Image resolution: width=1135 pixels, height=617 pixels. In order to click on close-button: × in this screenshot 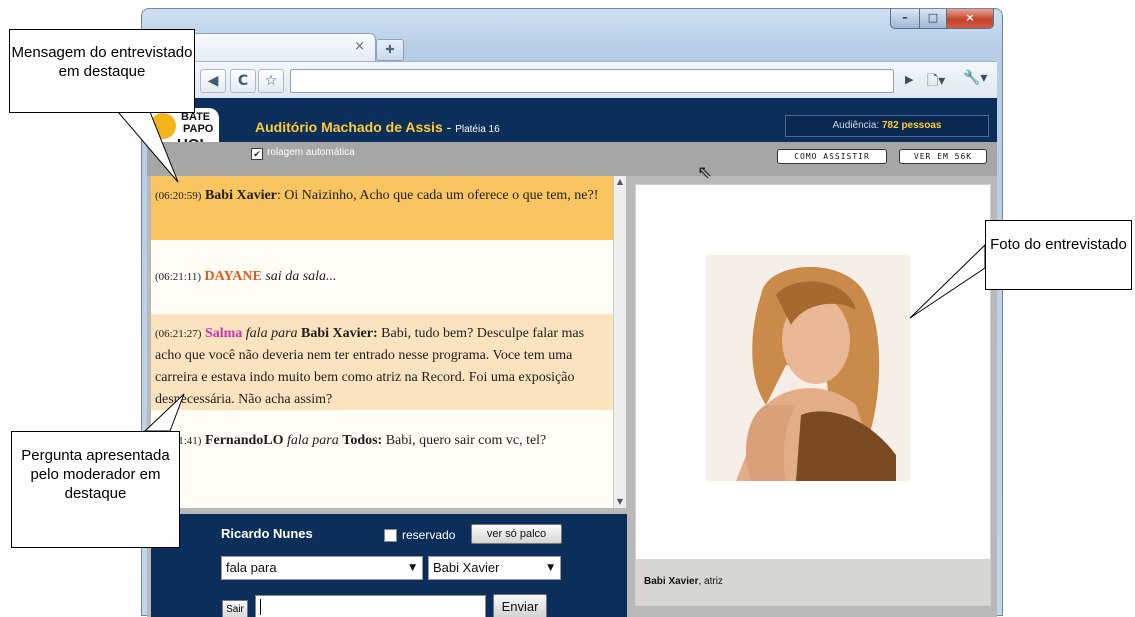, I will do `click(970, 19)`.